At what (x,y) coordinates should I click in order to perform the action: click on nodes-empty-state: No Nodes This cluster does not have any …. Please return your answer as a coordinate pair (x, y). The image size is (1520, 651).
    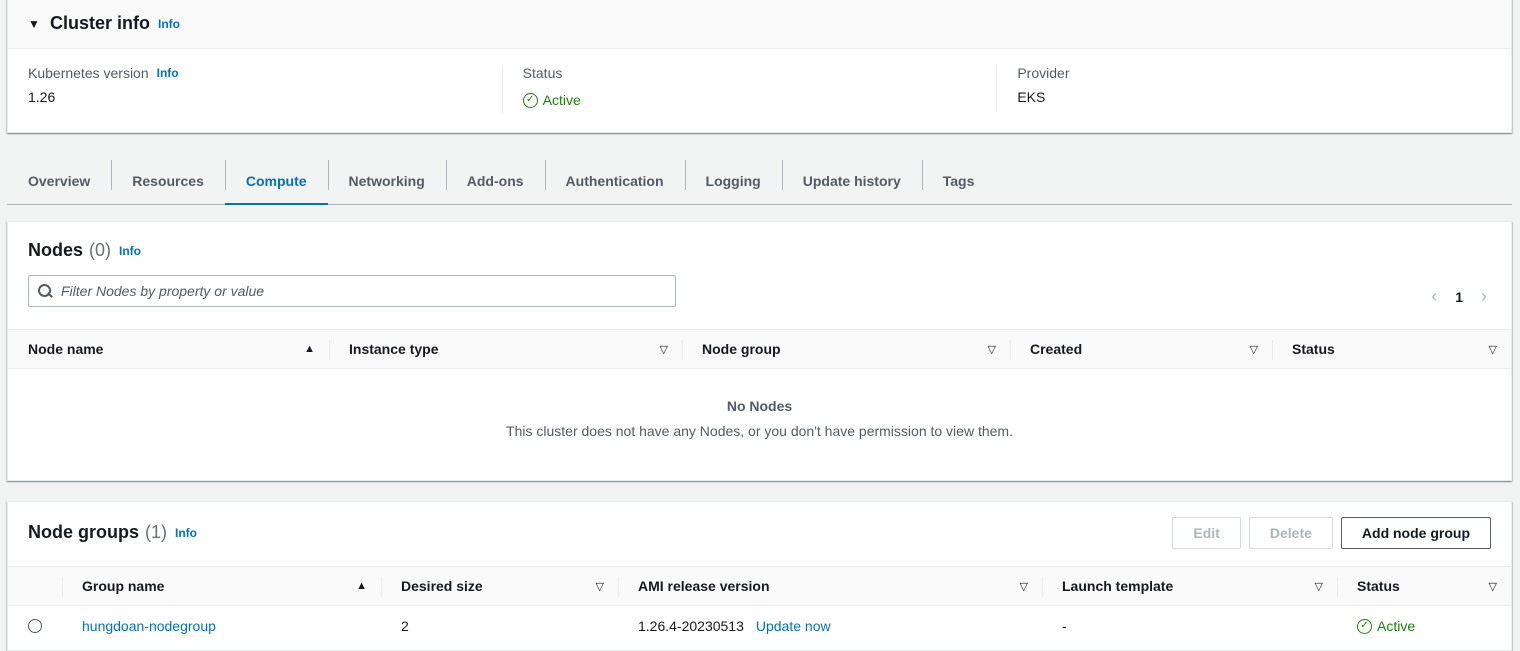
    Looking at the image, I should click on (759, 418).